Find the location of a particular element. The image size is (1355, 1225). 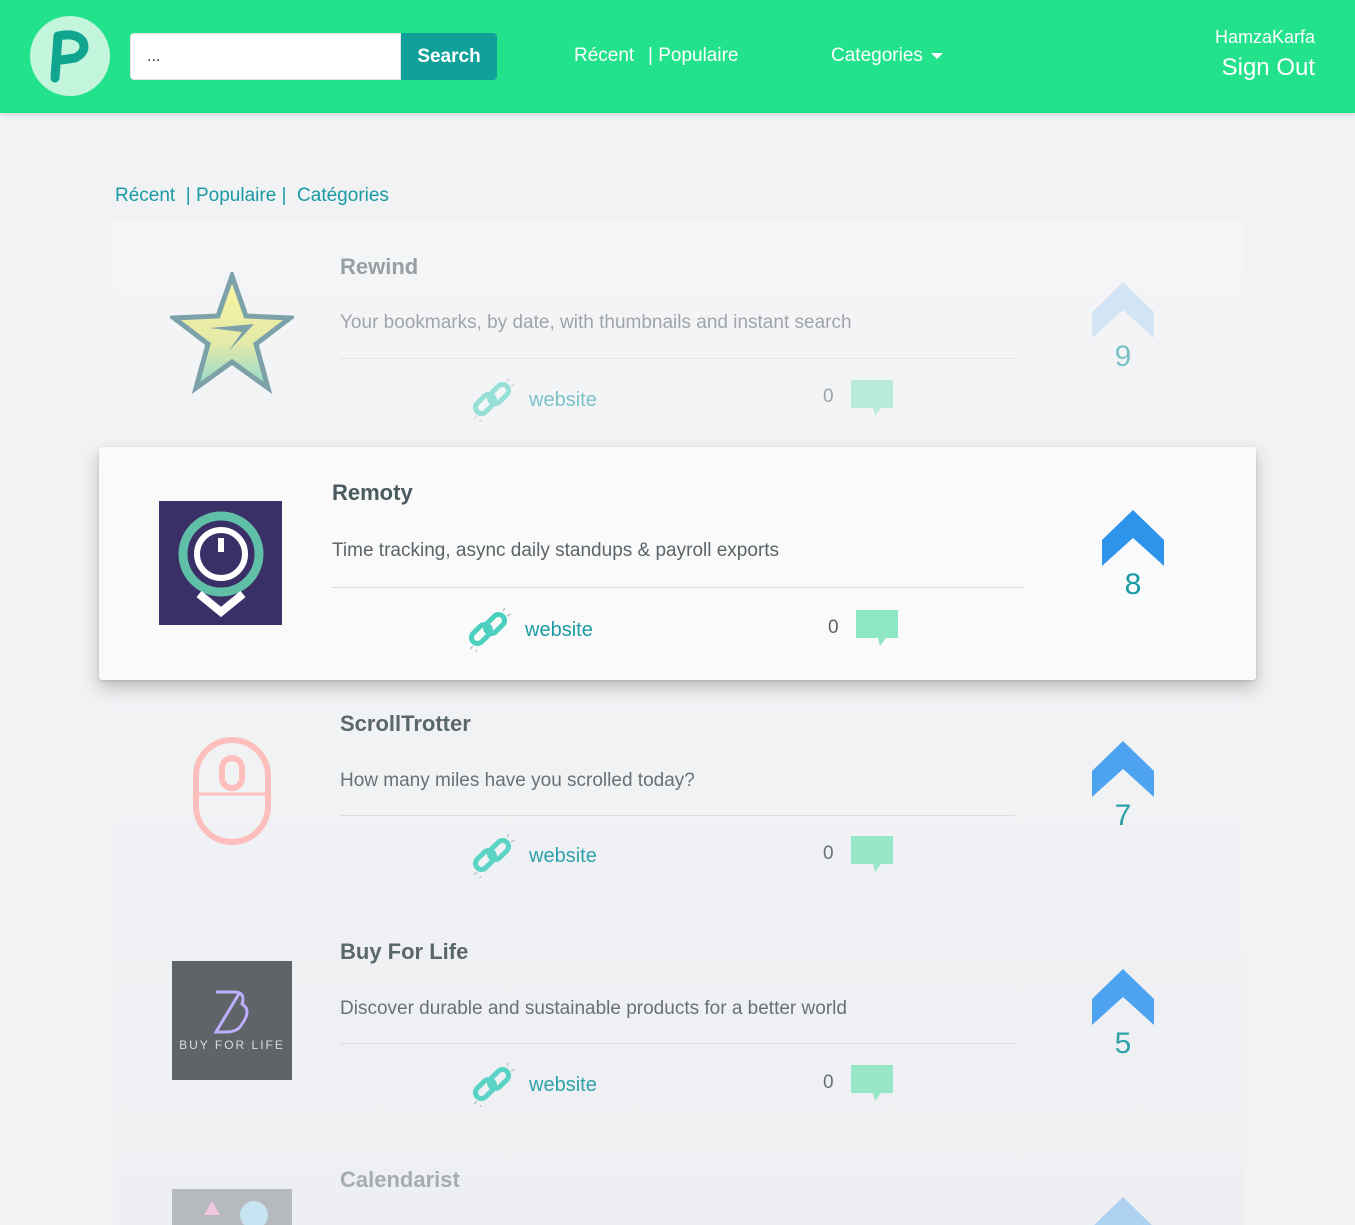

brand-logo is located at coordinates (70, 56).